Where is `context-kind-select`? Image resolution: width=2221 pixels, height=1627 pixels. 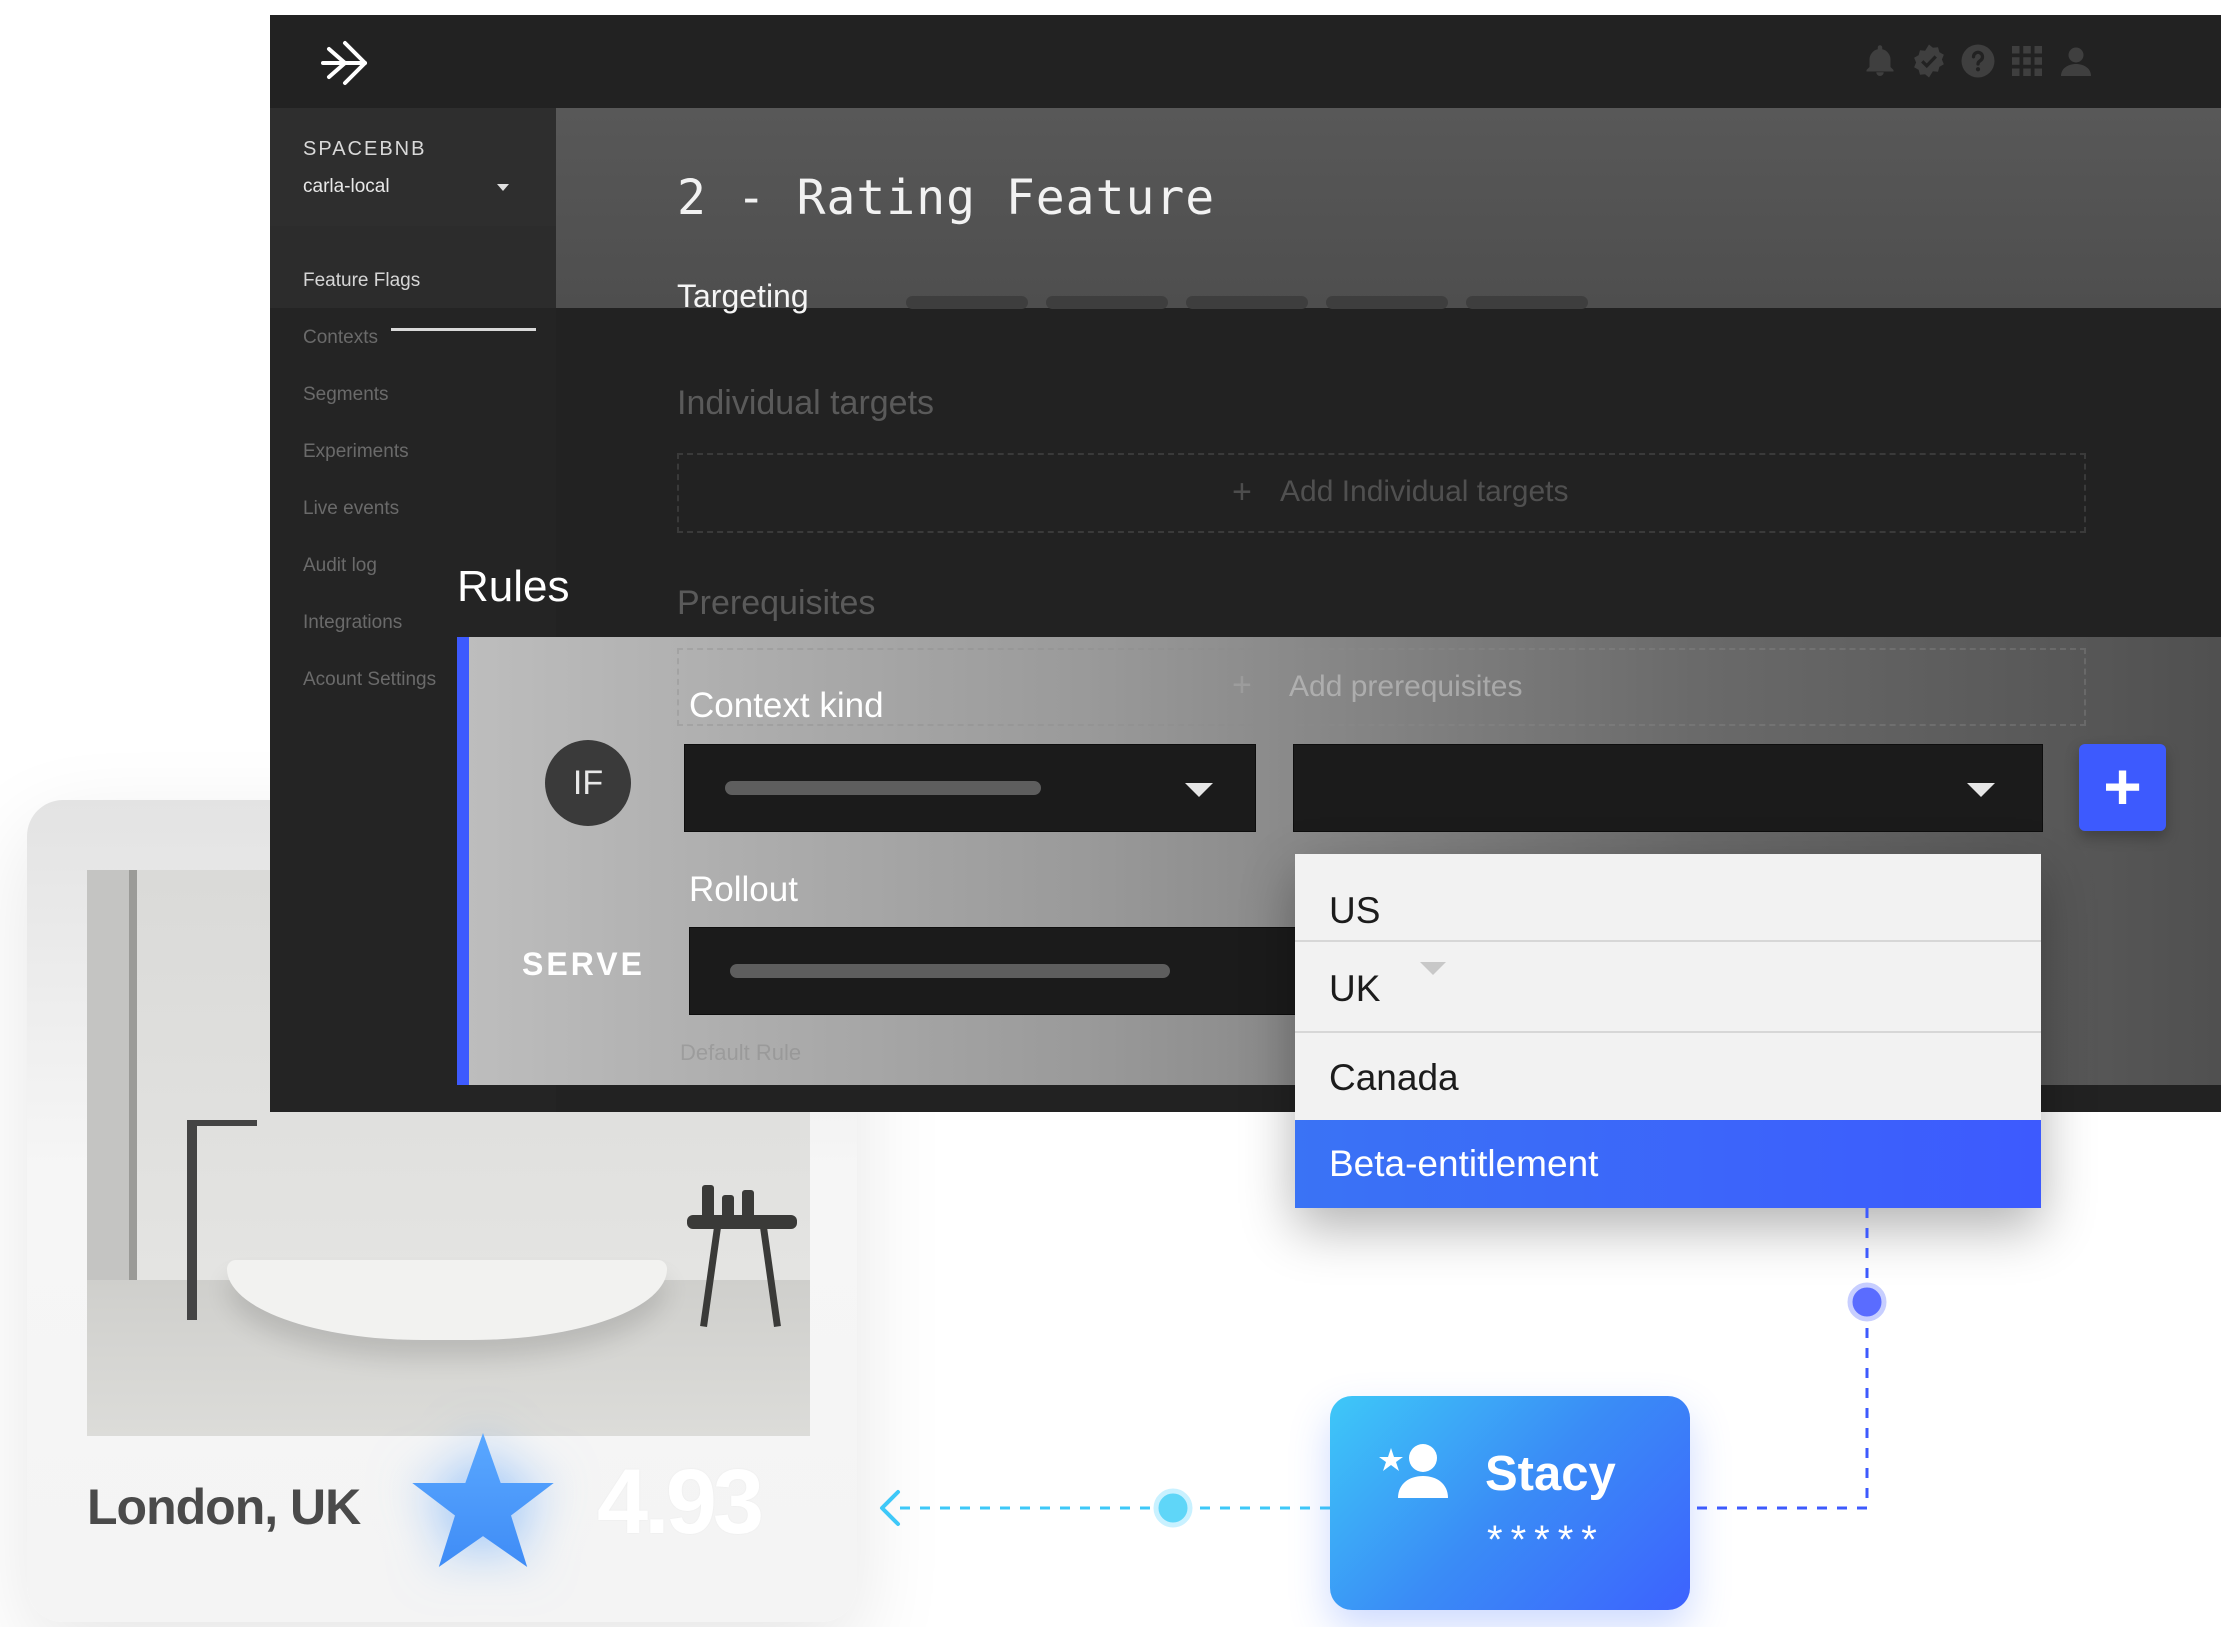 context-kind-select is located at coordinates (970, 788).